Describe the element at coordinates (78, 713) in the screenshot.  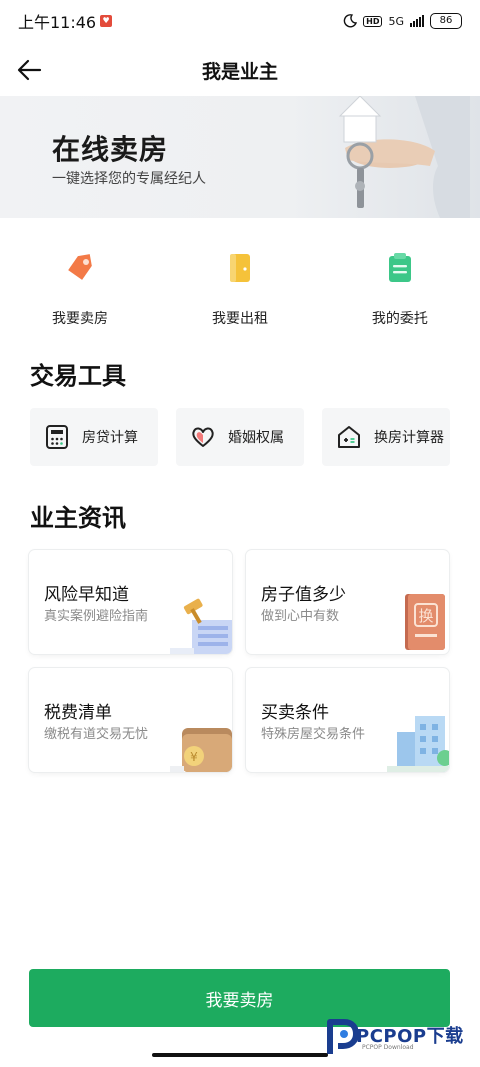
I see `card-title: 税费清单` at that location.